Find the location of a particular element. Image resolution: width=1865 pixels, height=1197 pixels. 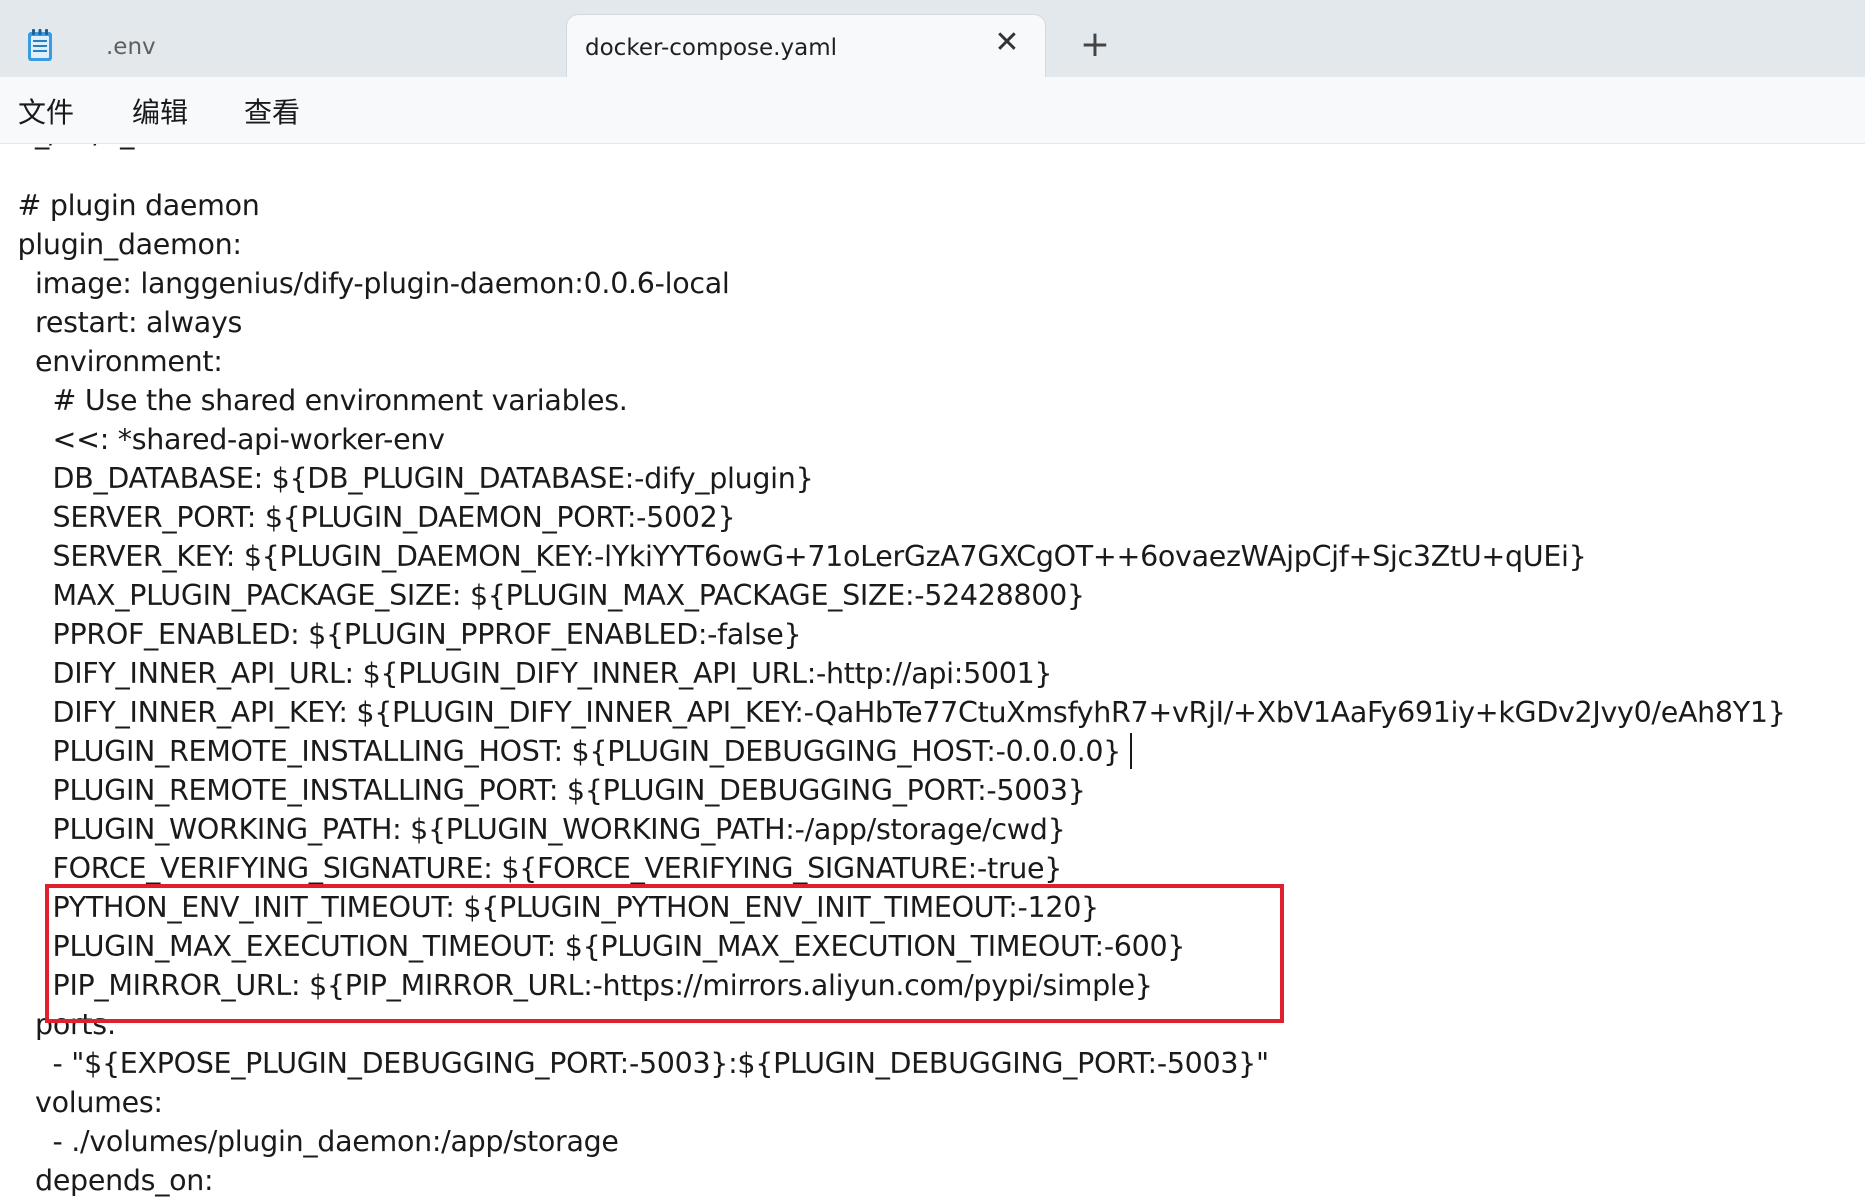

editor-line: plugin_daemon: is located at coordinates (121, 244).